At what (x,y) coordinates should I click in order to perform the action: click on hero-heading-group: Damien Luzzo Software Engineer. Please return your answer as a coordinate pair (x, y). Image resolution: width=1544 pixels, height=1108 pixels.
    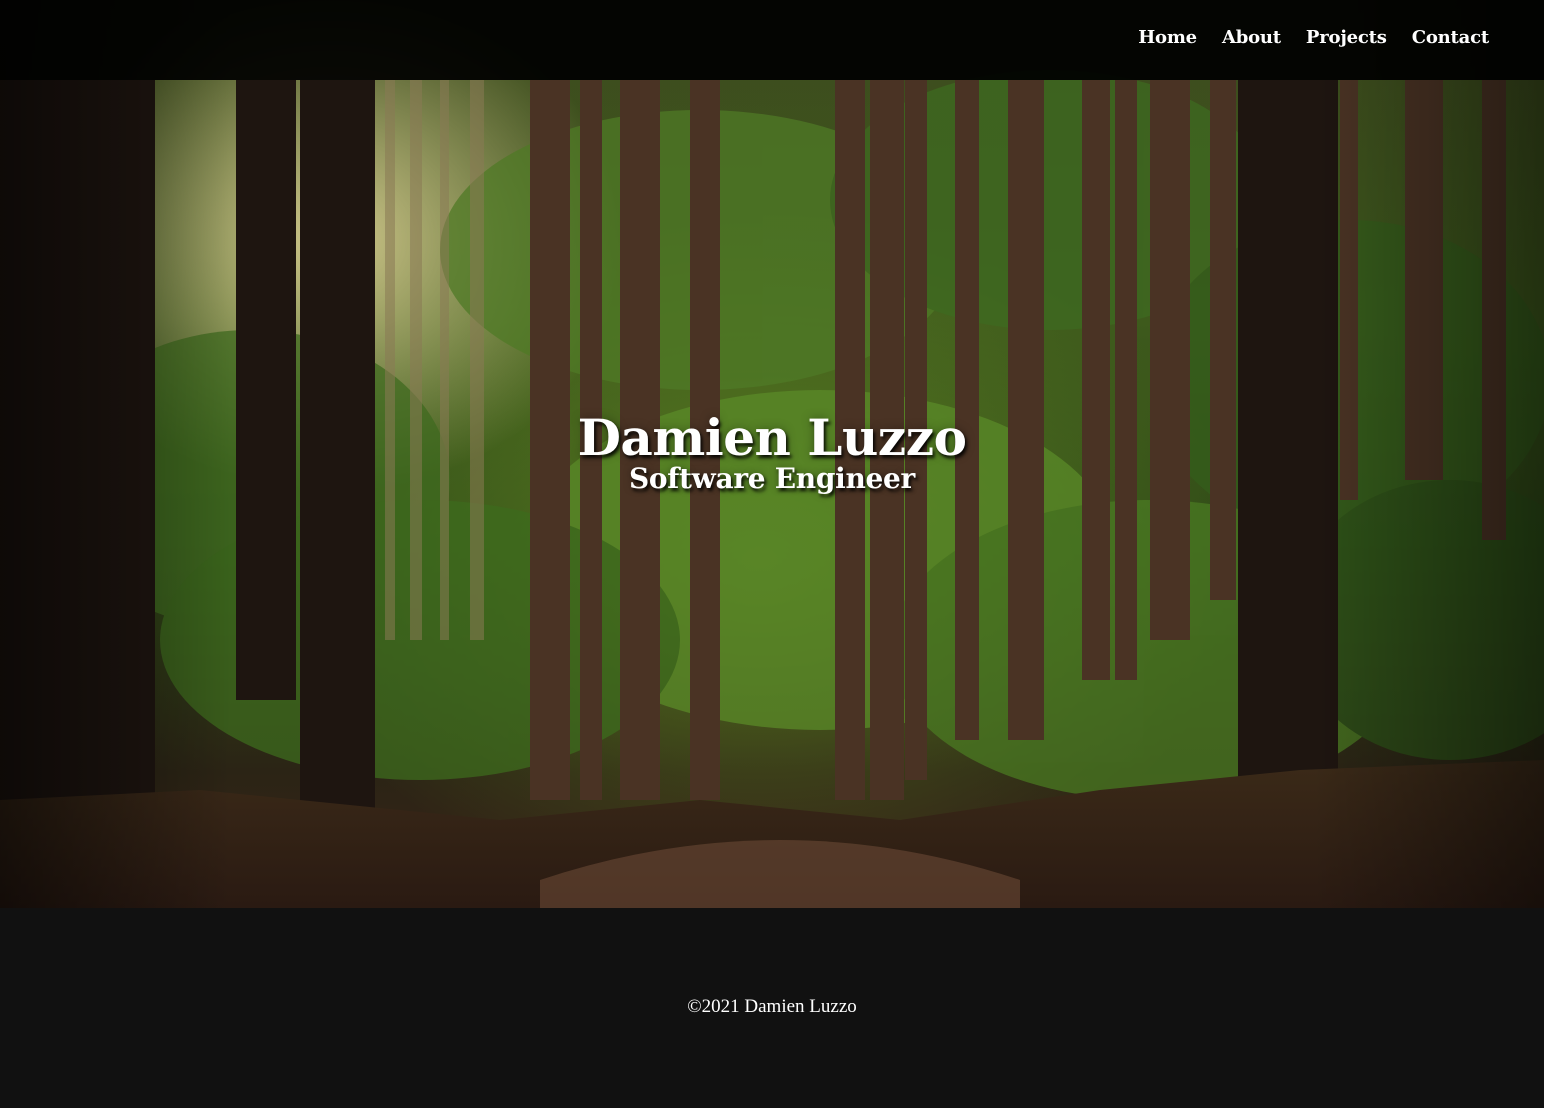
    Looking at the image, I should click on (772, 451).